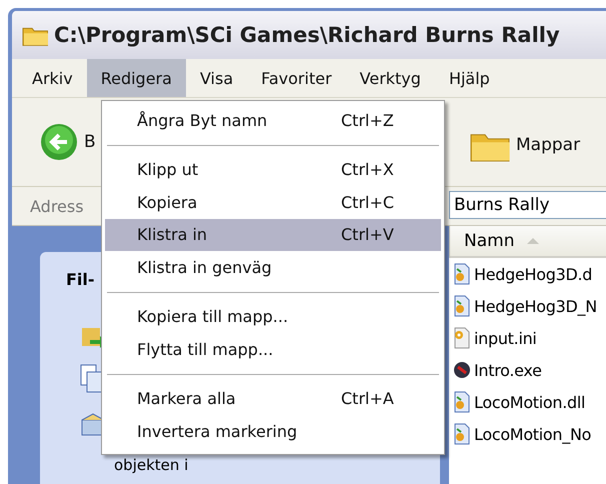  What do you see at coordinates (136, 78) in the screenshot?
I see `menu-item: Redigera` at bounding box center [136, 78].